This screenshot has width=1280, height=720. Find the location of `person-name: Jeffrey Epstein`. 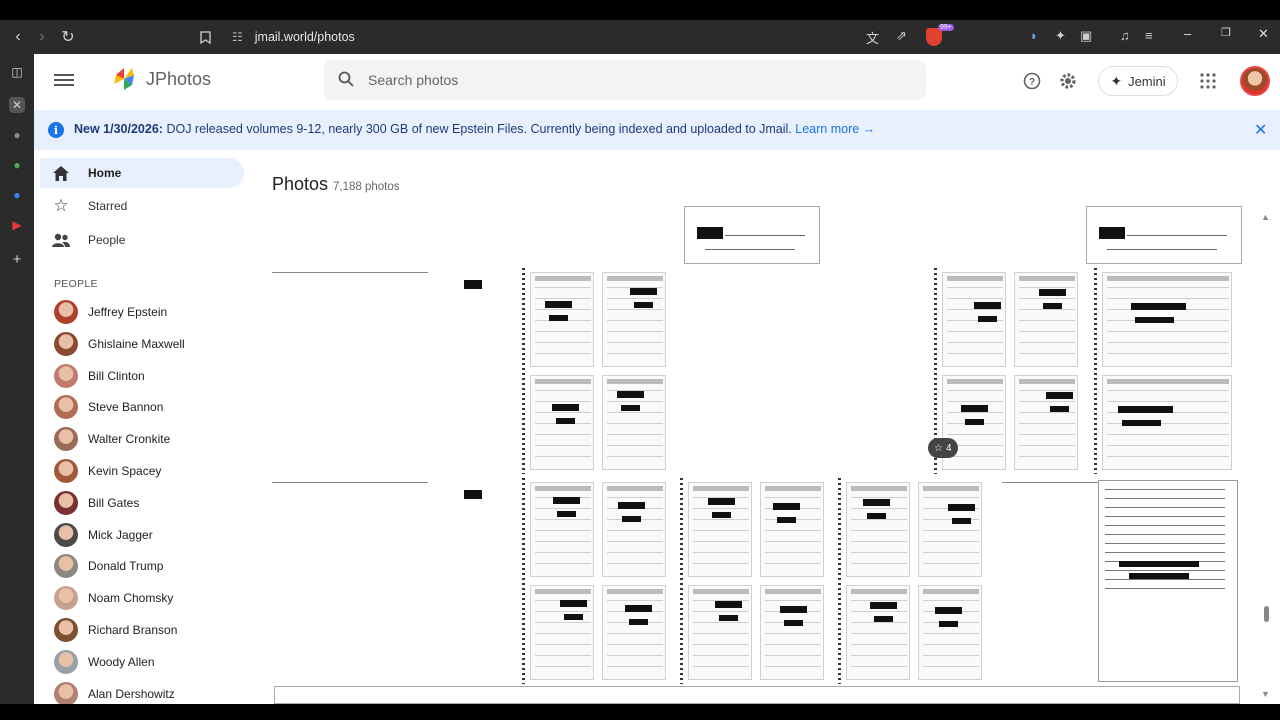

person-name: Jeffrey Epstein is located at coordinates (128, 312).